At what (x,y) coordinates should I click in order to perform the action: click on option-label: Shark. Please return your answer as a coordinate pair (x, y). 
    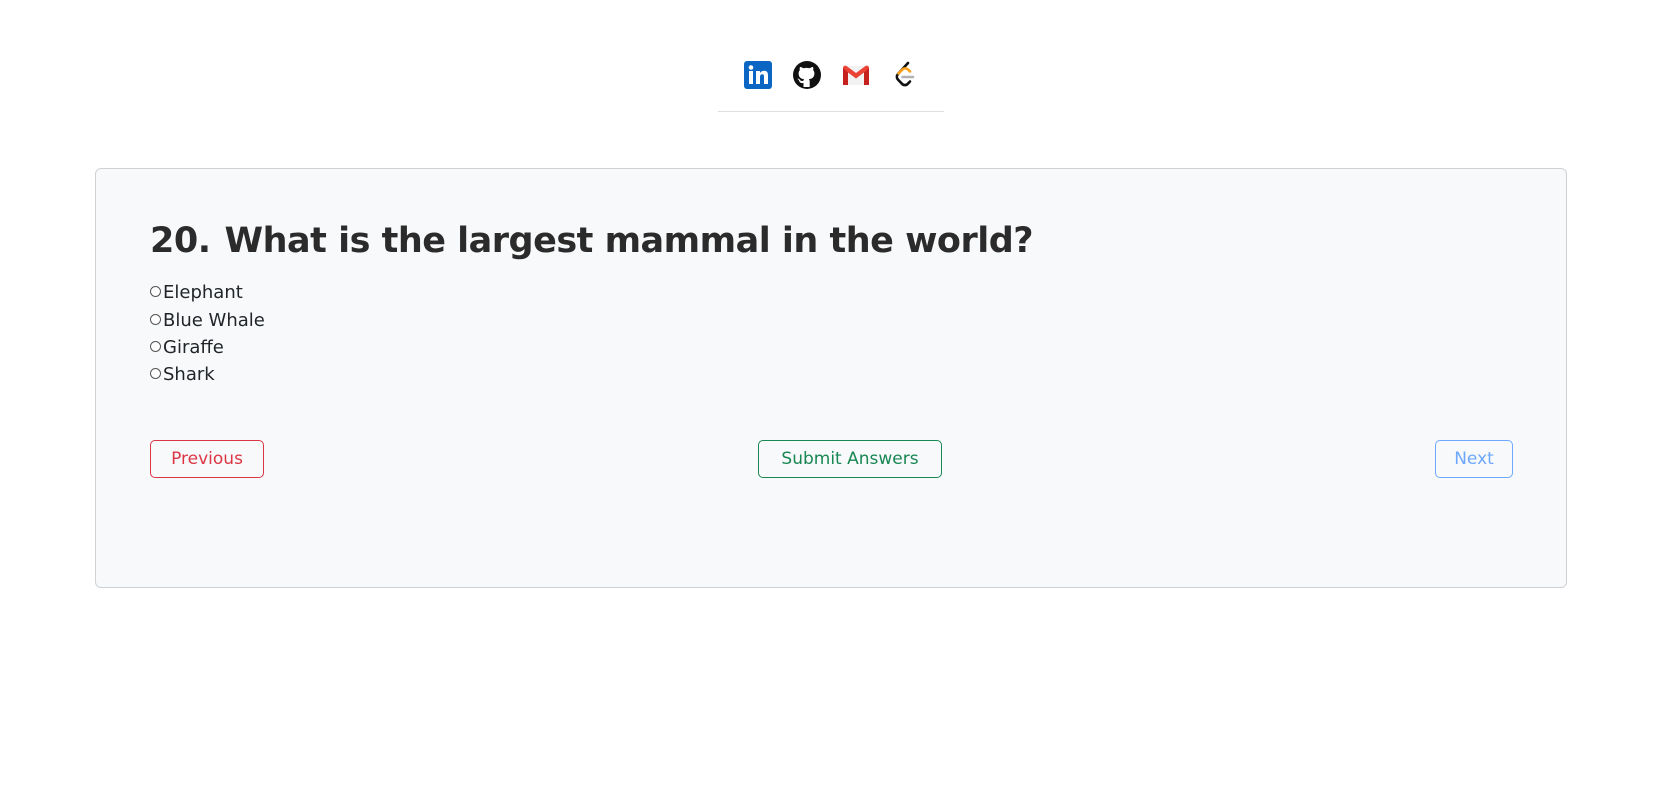
    Looking at the image, I should click on (189, 375).